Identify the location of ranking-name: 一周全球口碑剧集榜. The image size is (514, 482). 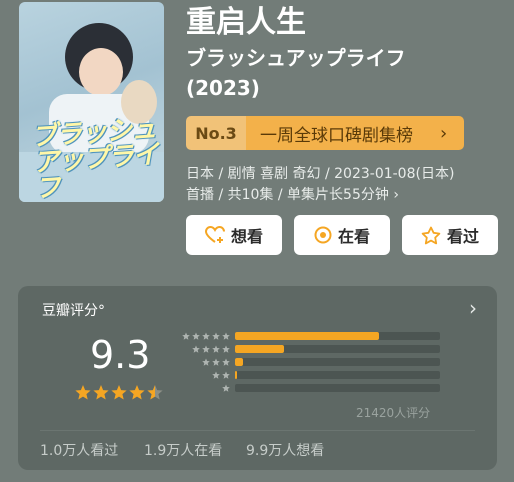
(343, 133).